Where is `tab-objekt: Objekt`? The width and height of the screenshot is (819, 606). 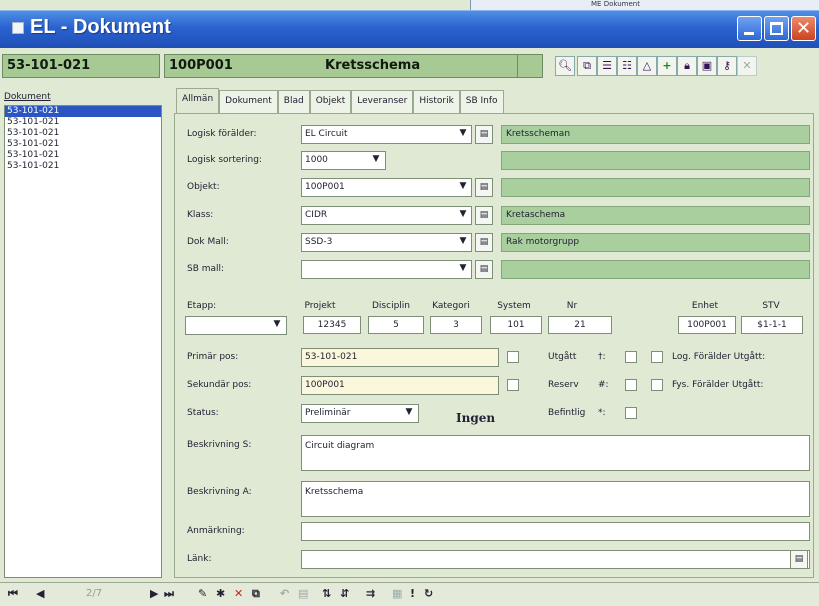 tab-objekt: Objekt is located at coordinates (330, 102).